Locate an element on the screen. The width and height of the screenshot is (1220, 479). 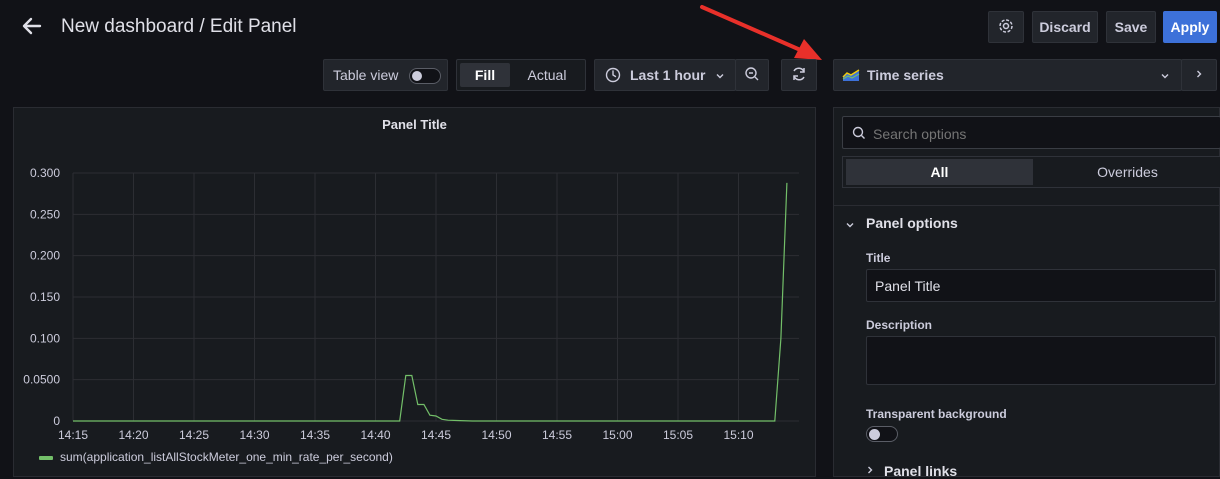
y-tick-label: 0.200 is located at coordinates (45, 256).